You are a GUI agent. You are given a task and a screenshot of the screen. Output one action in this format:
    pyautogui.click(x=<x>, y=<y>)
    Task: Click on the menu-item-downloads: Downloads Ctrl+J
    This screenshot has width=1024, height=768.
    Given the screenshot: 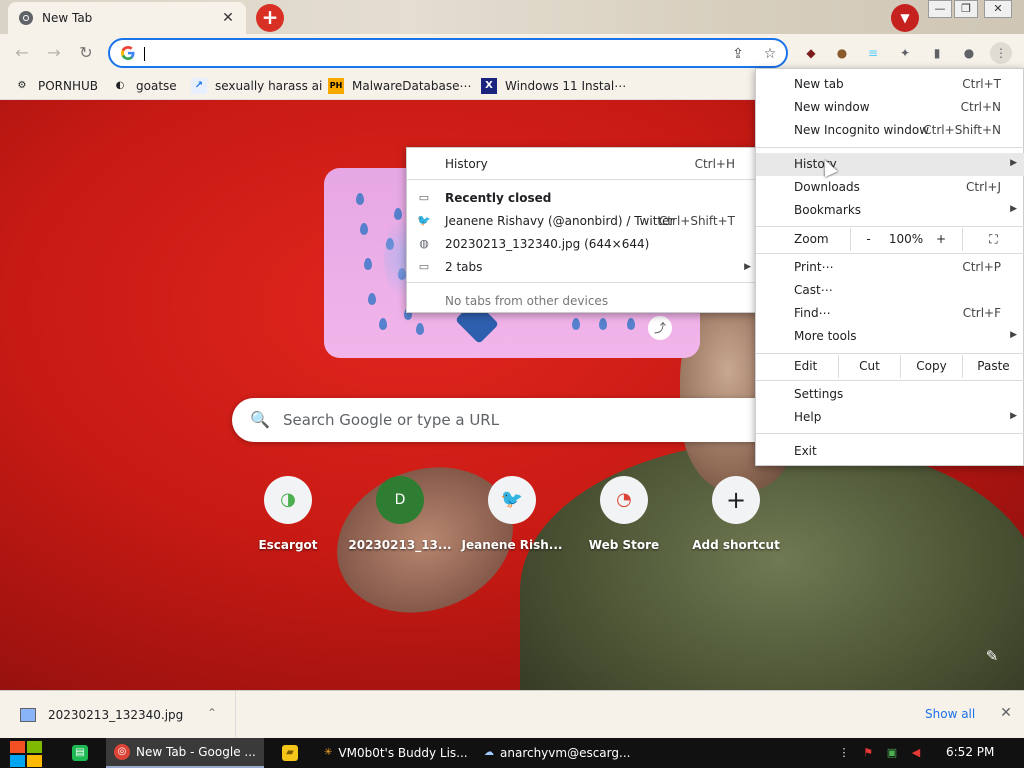 What is the action you would take?
    pyautogui.click(x=890, y=187)
    